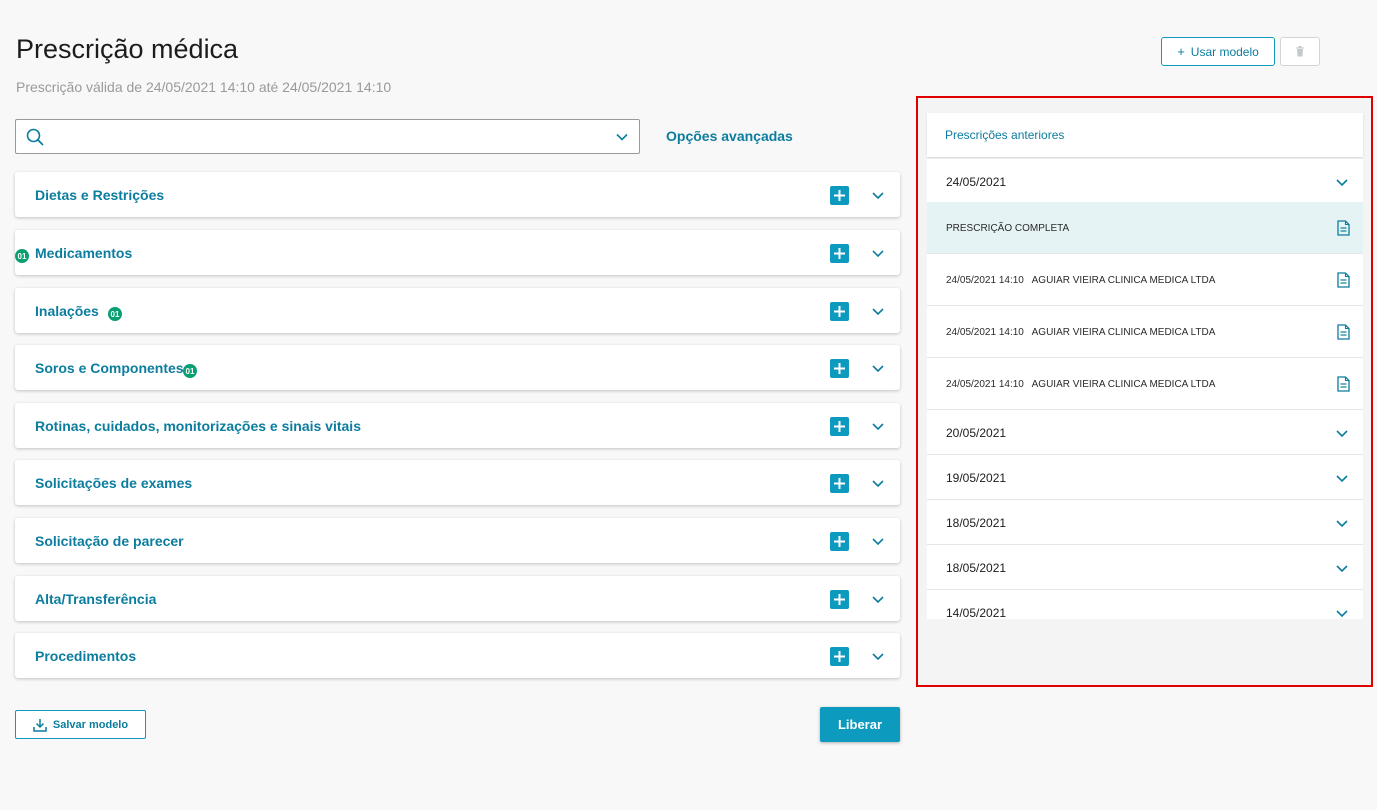  What do you see at coordinates (976, 612) in the screenshot?
I see `date-label: 14/05/2021` at bounding box center [976, 612].